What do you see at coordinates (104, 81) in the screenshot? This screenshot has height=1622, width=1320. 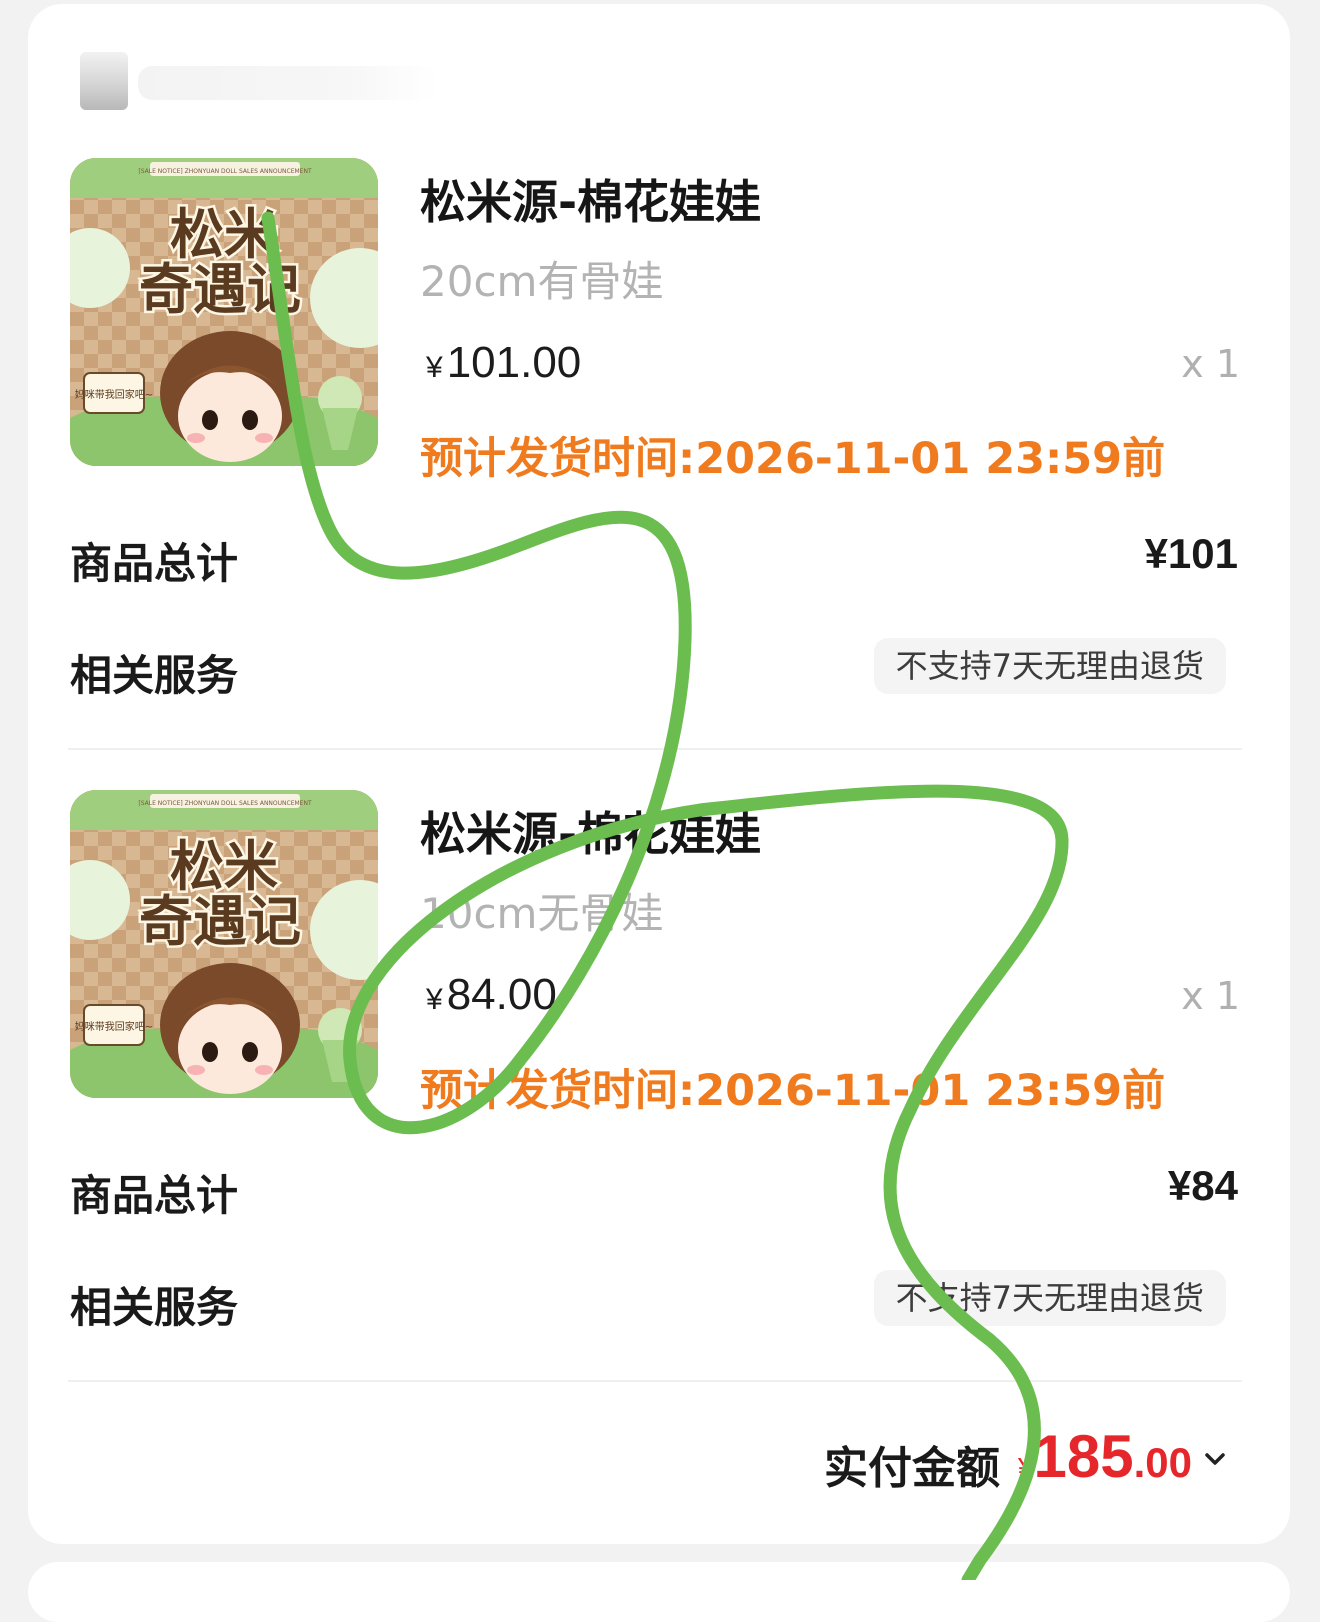 I see `shop-logo-icon` at bounding box center [104, 81].